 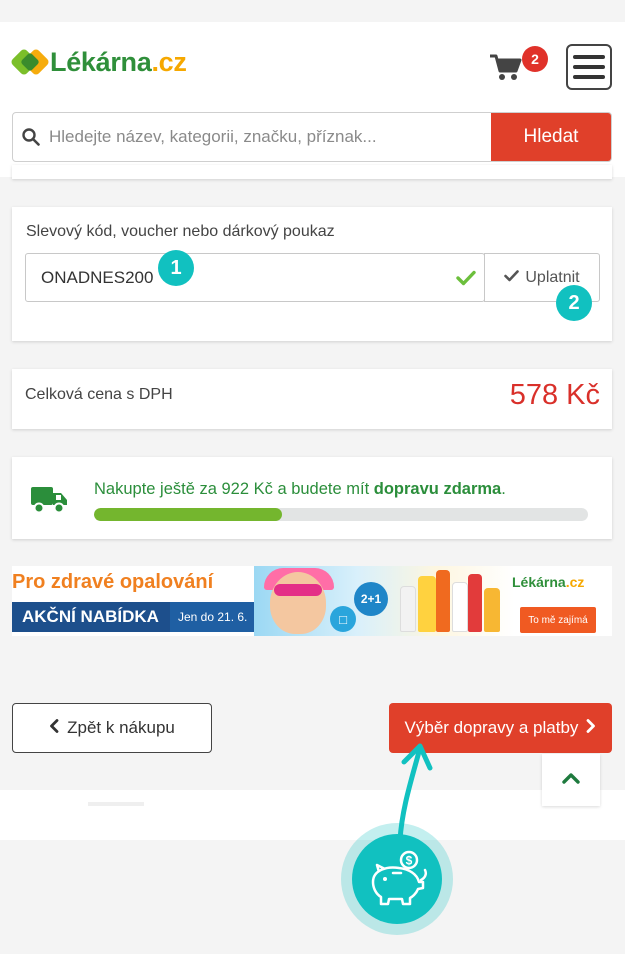 What do you see at coordinates (371, 599) in the screenshot?
I see `banner-promo-badge: 2+1` at bounding box center [371, 599].